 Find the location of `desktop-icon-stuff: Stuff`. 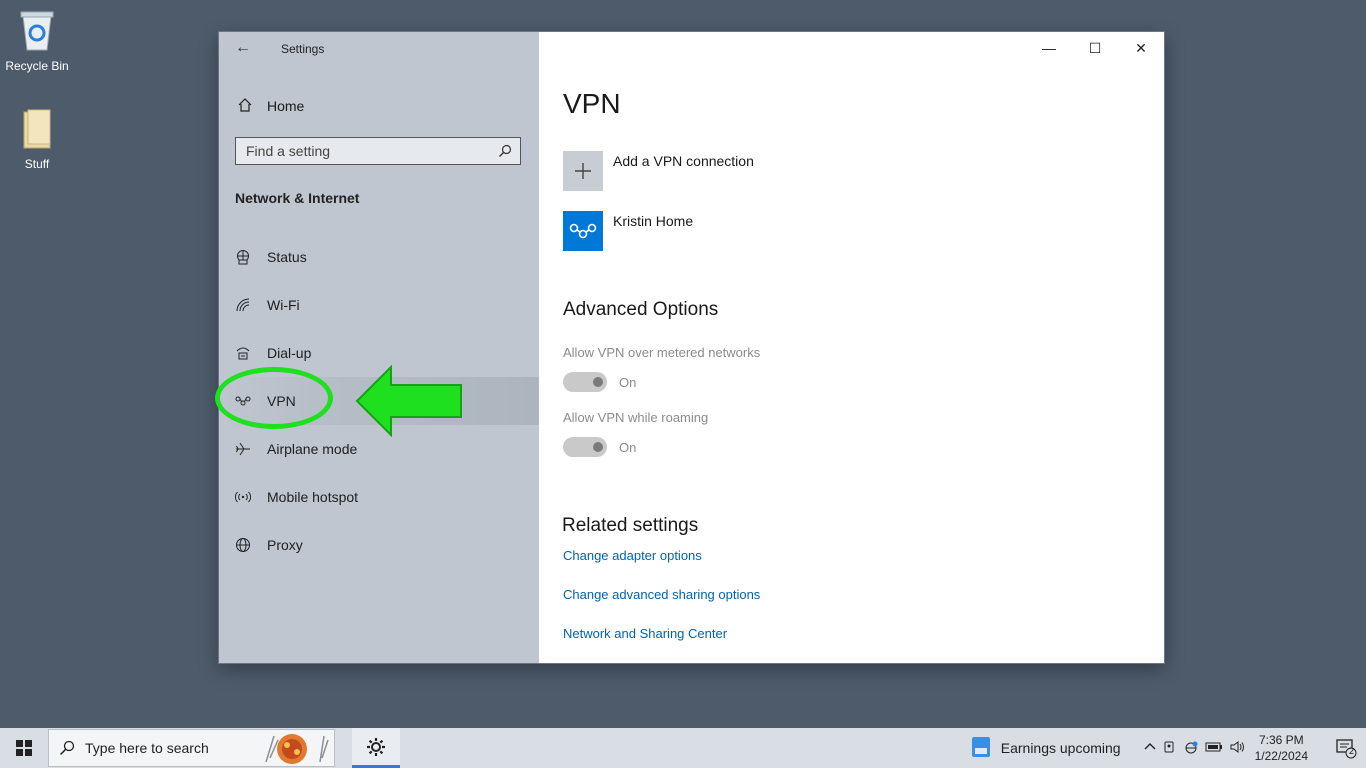

desktop-icon-stuff: Stuff is located at coordinates (37, 139).